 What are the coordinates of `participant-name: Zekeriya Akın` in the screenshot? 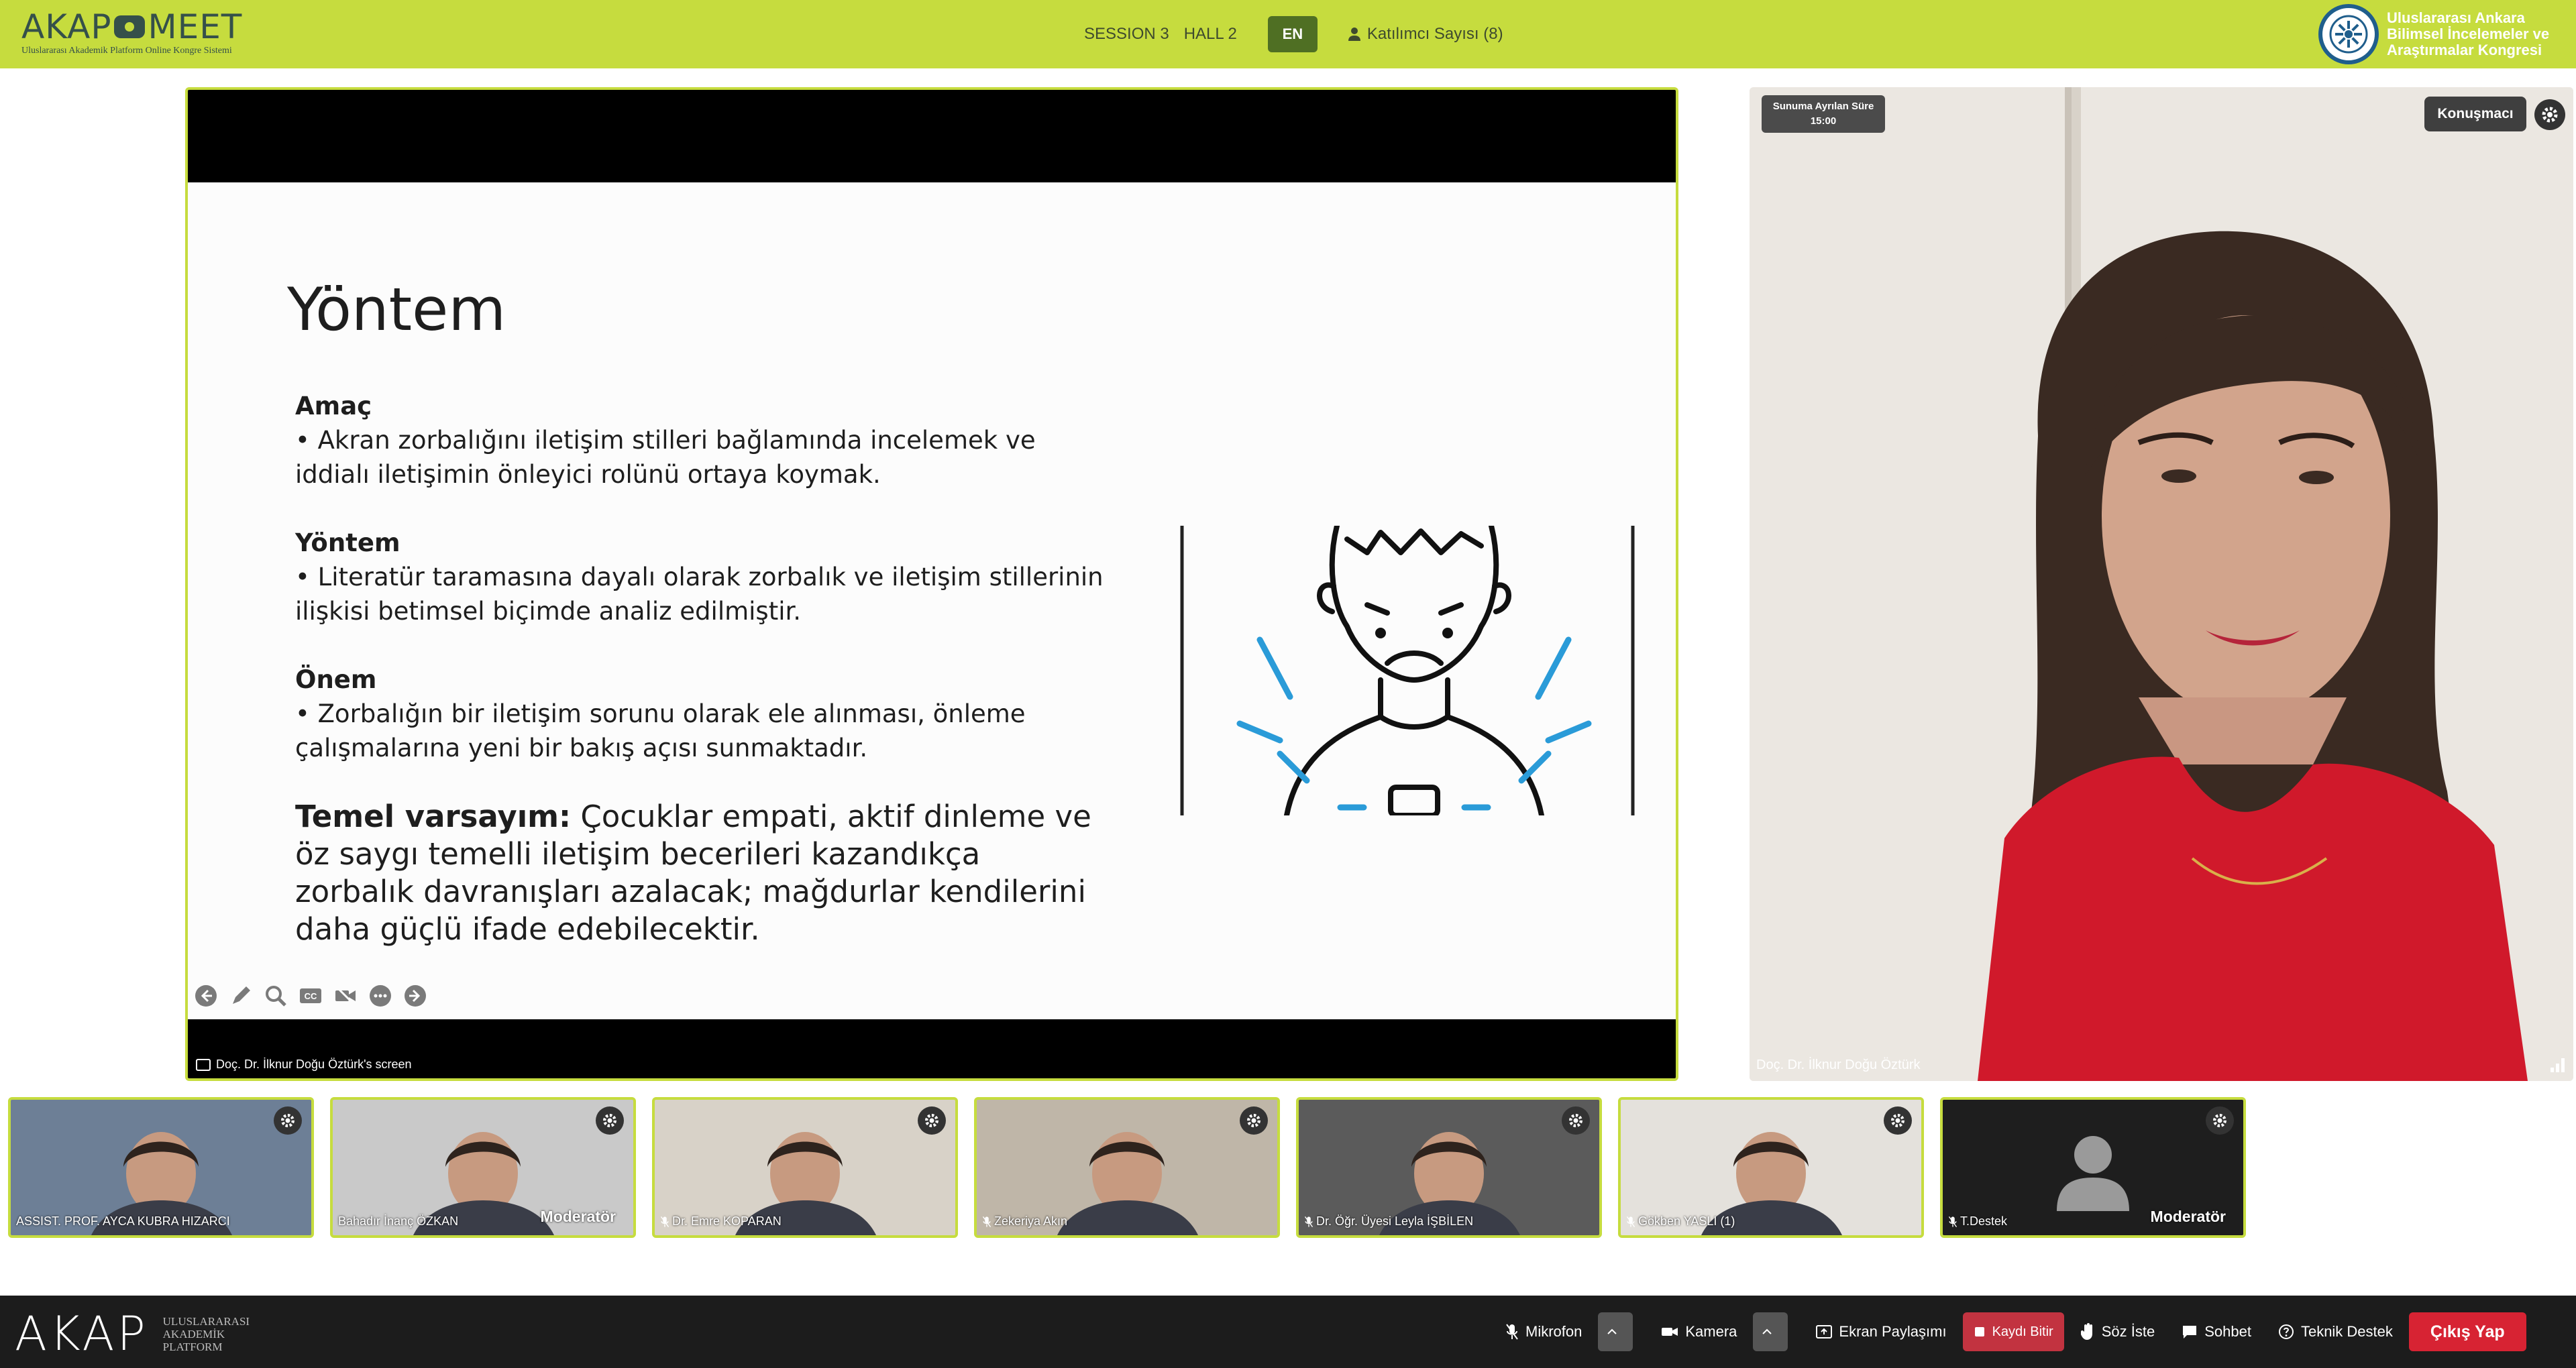 It's located at (1024, 1221).